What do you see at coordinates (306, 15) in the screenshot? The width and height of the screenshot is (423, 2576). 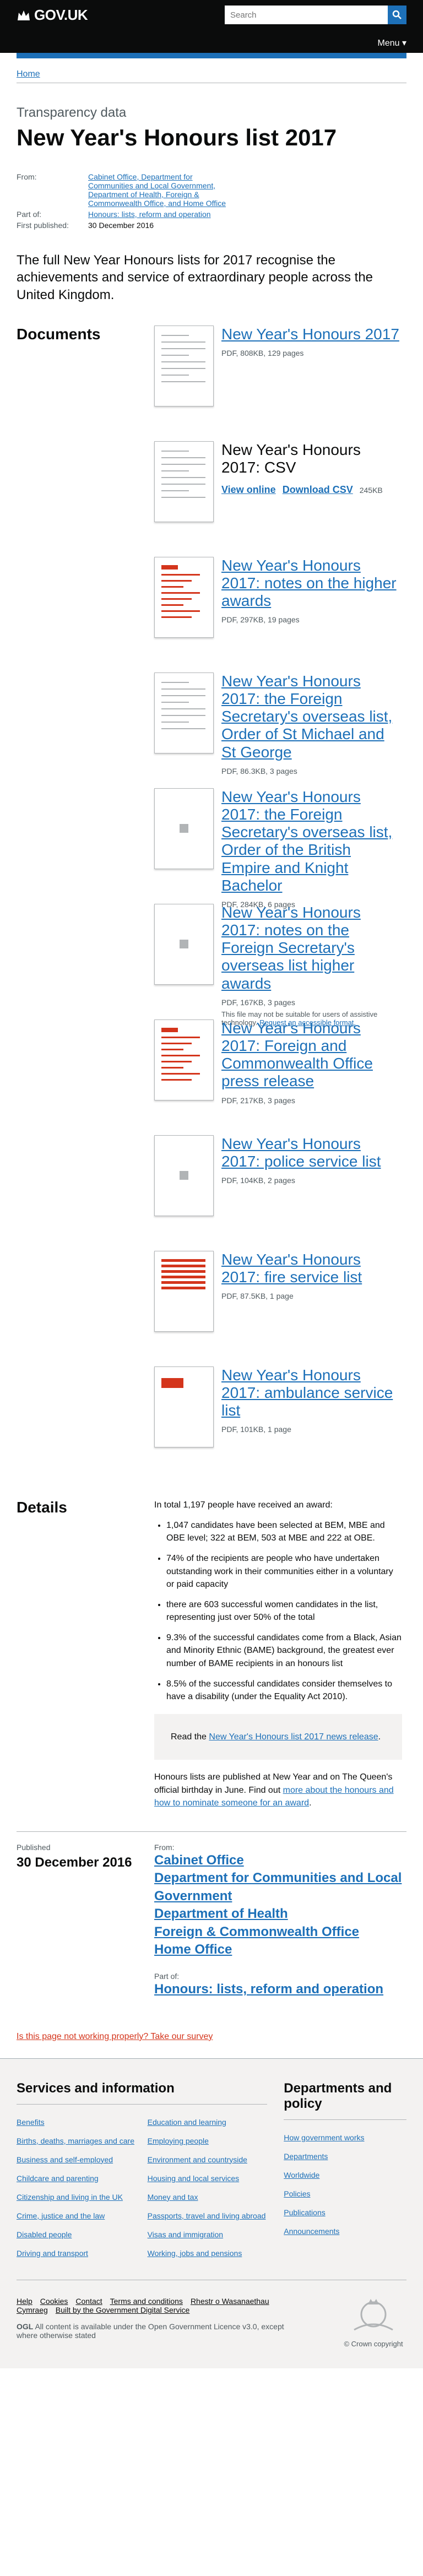 I see `search-input` at bounding box center [306, 15].